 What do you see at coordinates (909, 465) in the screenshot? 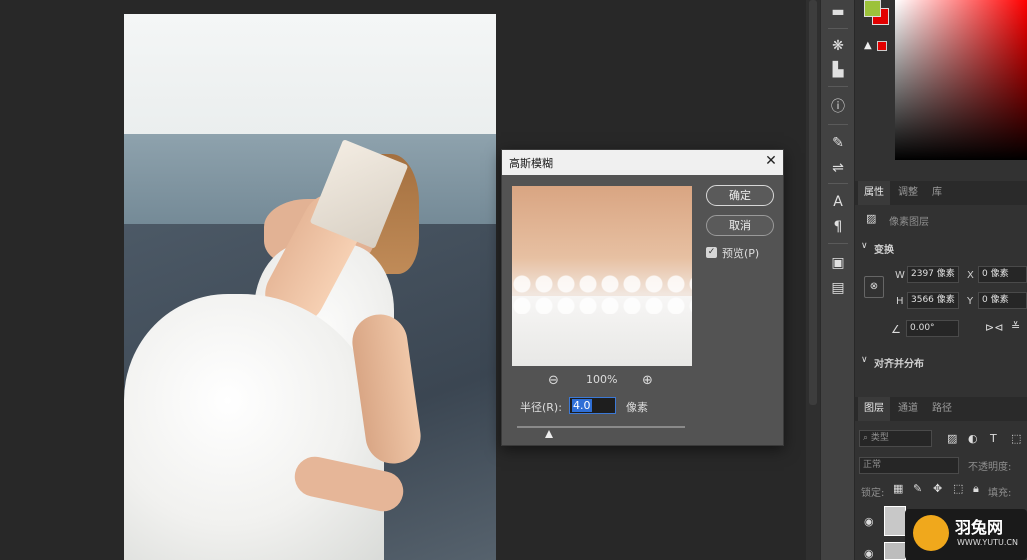
I see `blend-mode-select: 正常` at bounding box center [909, 465].